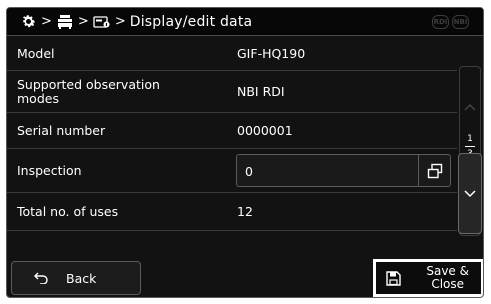 This screenshot has width=491, height=304. I want to click on cart-icon, so click(65, 22).